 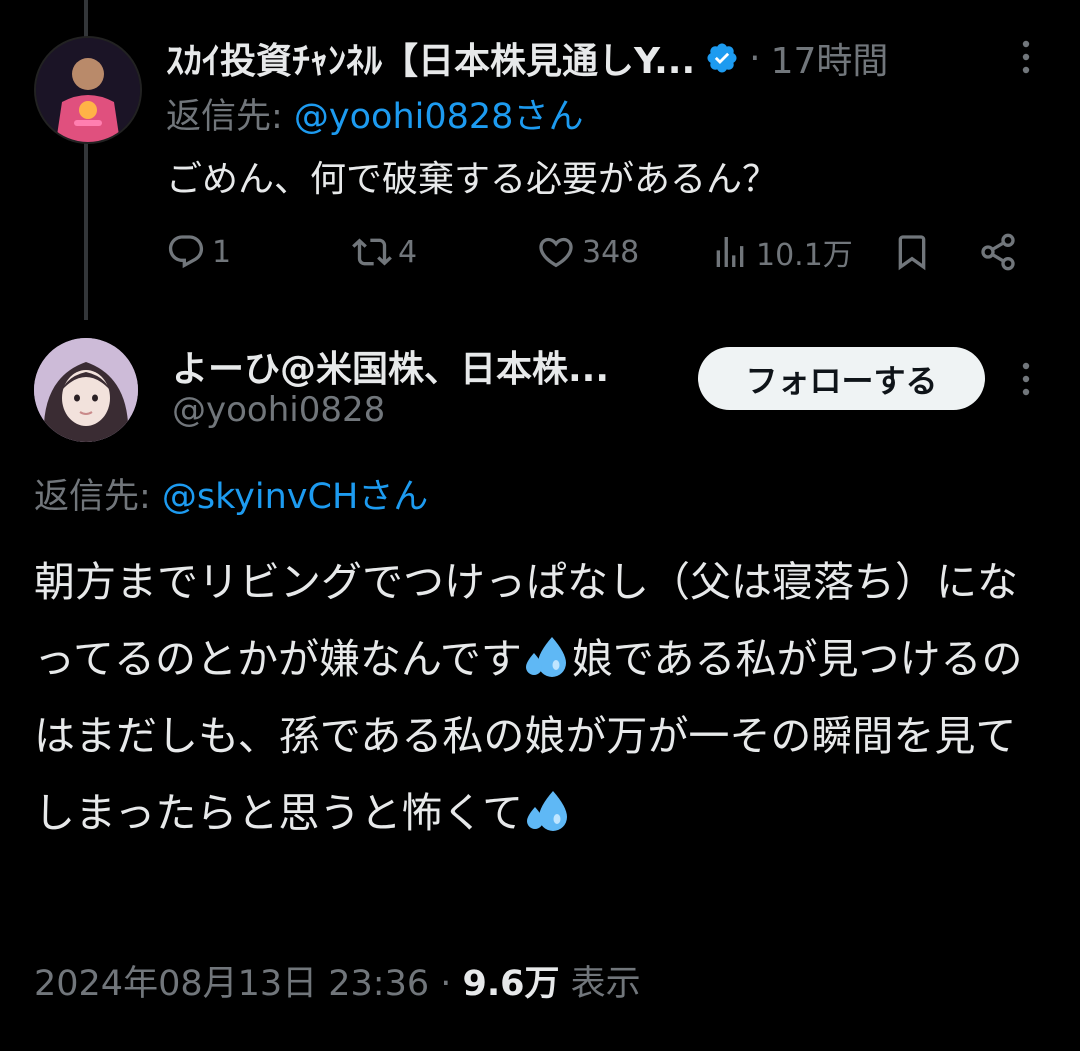 I want to click on tweet-time: 17時間, so click(x=830, y=58).